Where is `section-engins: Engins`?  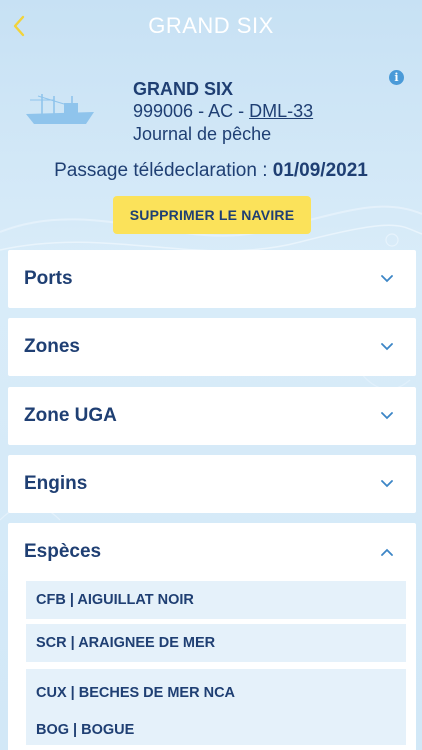 section-engins: Engins is located at coordinates (212, 484).